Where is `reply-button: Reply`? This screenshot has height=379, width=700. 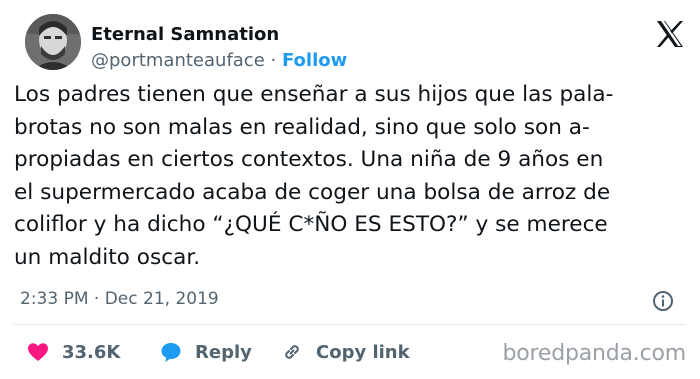
reply-button: Reply is located at coordinates (205, 352).